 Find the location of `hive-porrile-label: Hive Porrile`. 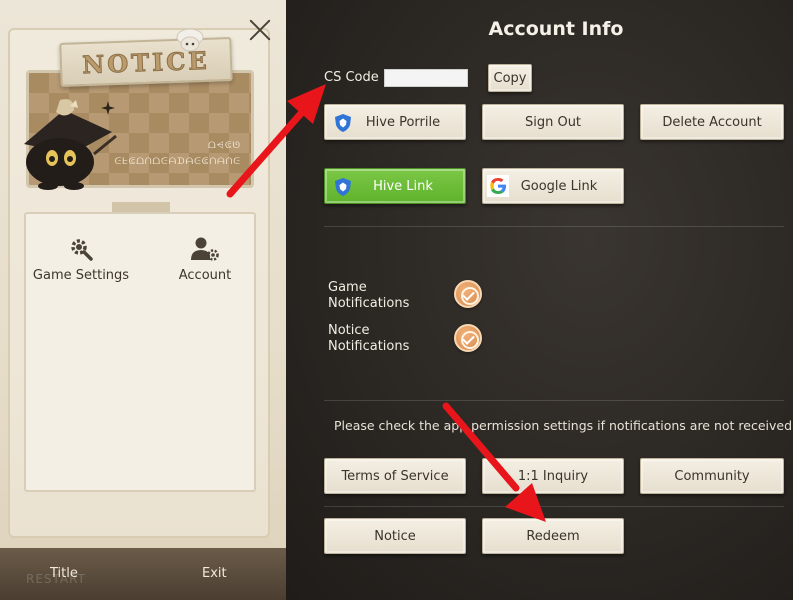

hive-porrile-label: Hive Porrile is located at coordinates (403, 122).